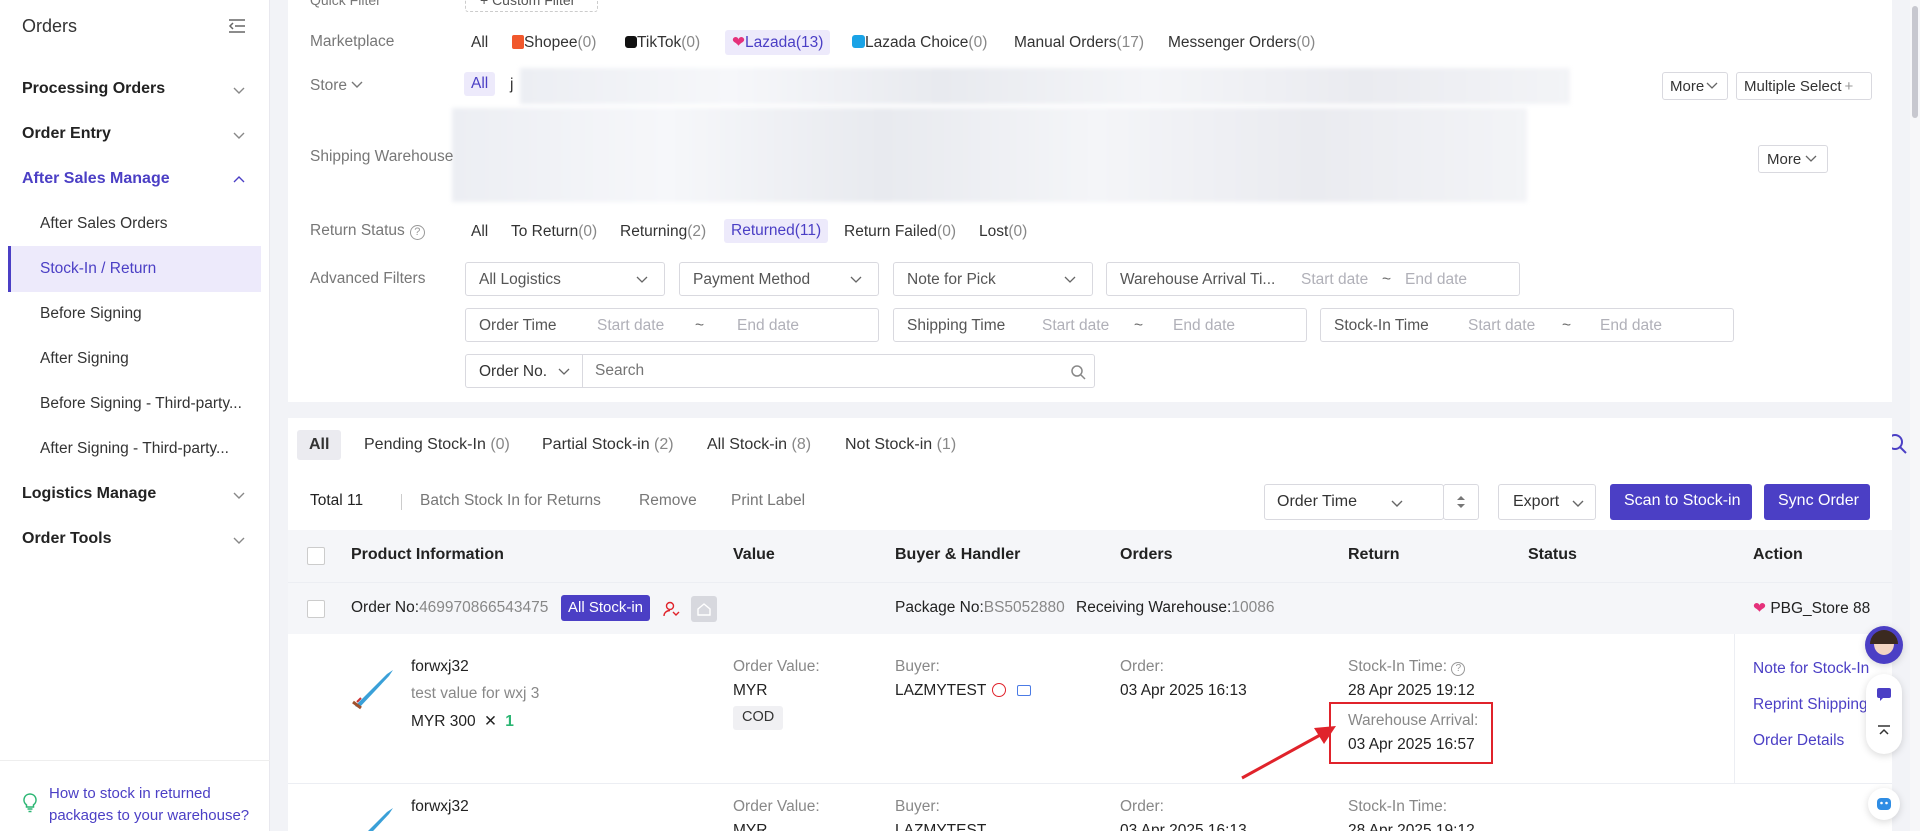 This screenshot has width=1920, height=831. I want to click on order-no-select: Order No., so click(524, 371).